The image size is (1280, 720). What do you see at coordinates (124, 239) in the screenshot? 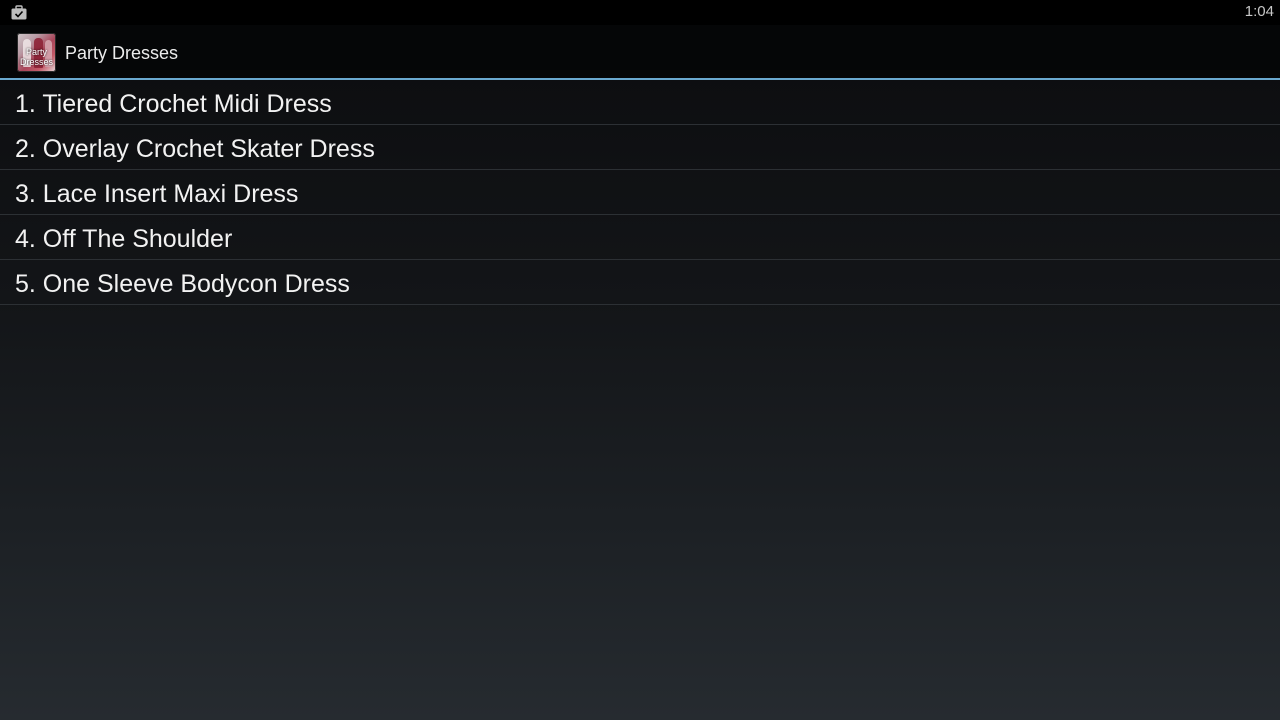
I see `list-item-label: 4. Off The Shoulder` at bounding box center [124, 239].